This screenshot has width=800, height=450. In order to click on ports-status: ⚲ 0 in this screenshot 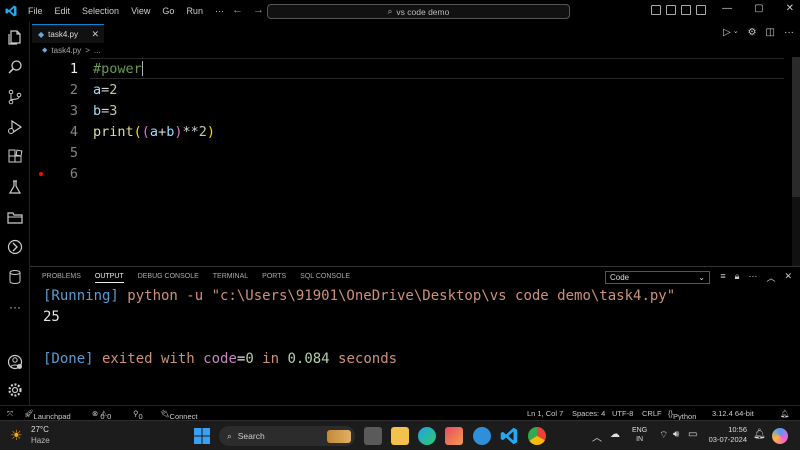, I will do `click(138, 415)`.